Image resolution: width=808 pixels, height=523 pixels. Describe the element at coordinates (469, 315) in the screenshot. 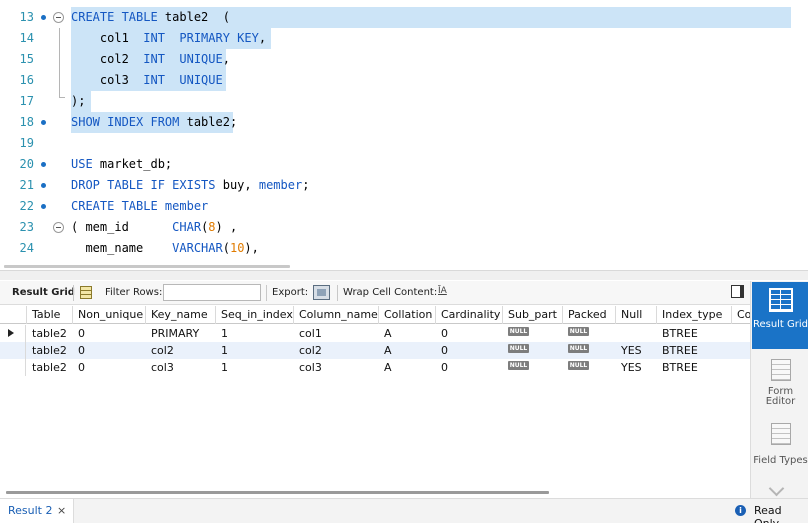

I see `column-header: Cardinality` at that location.